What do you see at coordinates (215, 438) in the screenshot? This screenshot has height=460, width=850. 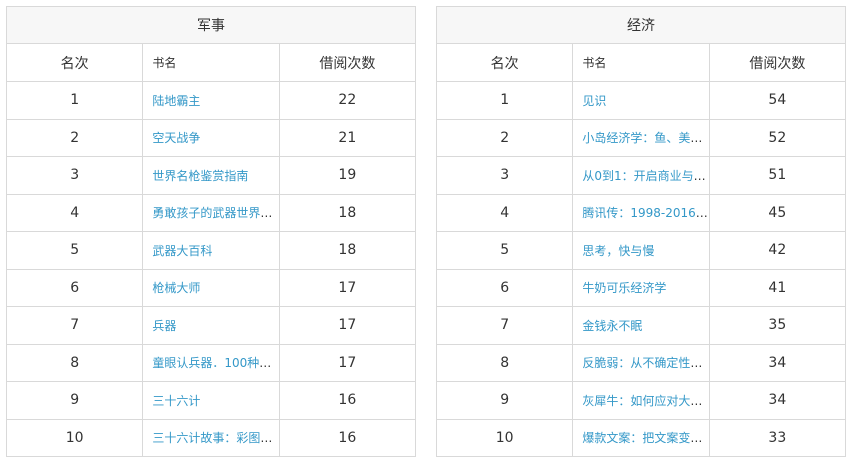 I see `book-title-link: 三十六计故事：彩图拼音版` at bounding box center [215, 438].